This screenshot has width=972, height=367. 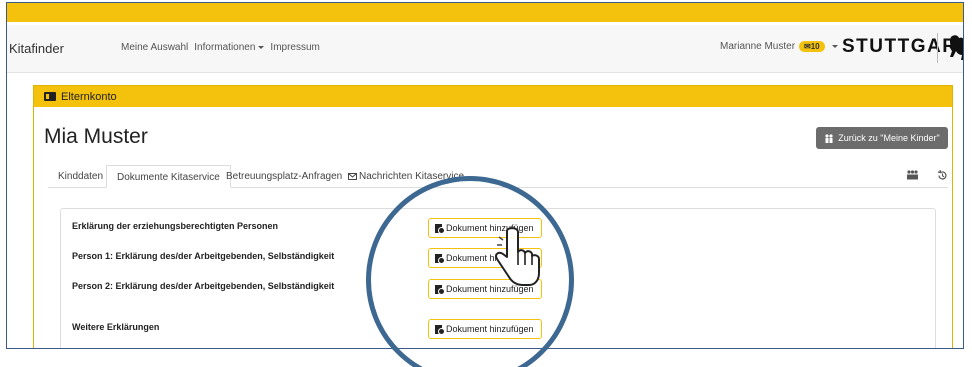 What do you see at coordinates (829, 138) in the screenshot?
I see `children-icon` at bounding box center [829, 138].